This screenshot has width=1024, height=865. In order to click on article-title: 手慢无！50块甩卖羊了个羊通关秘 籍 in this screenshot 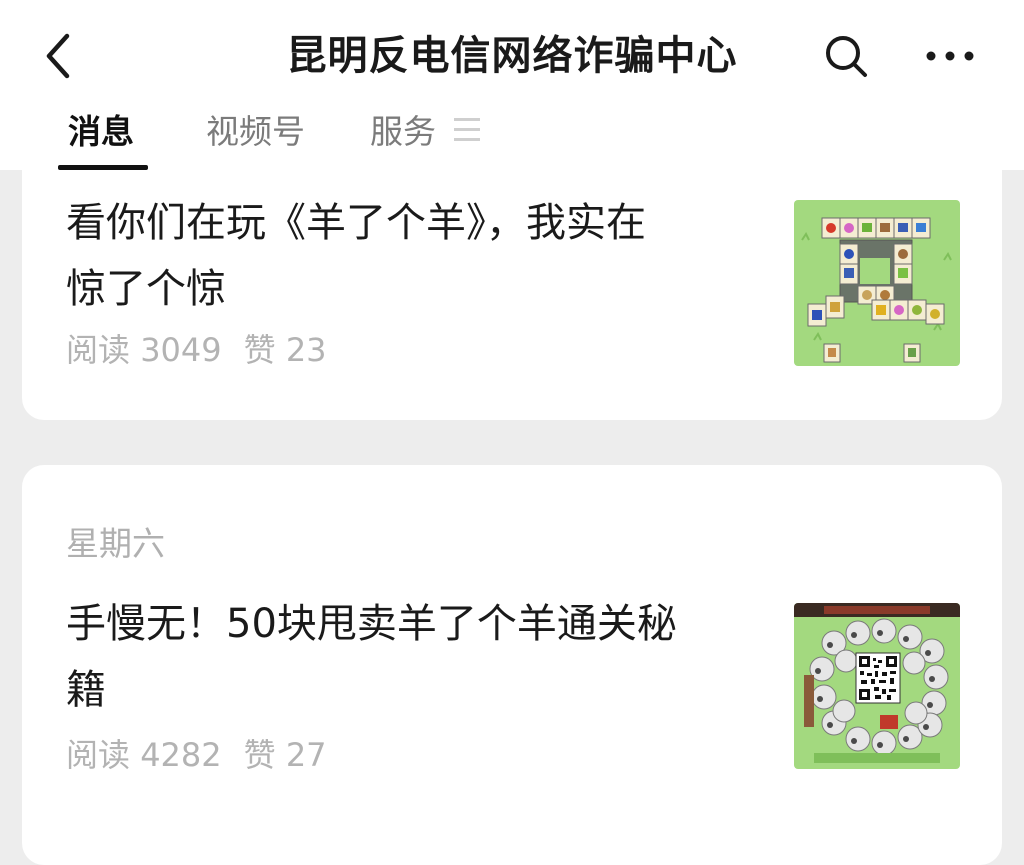, I will do `click(416, 657)`.